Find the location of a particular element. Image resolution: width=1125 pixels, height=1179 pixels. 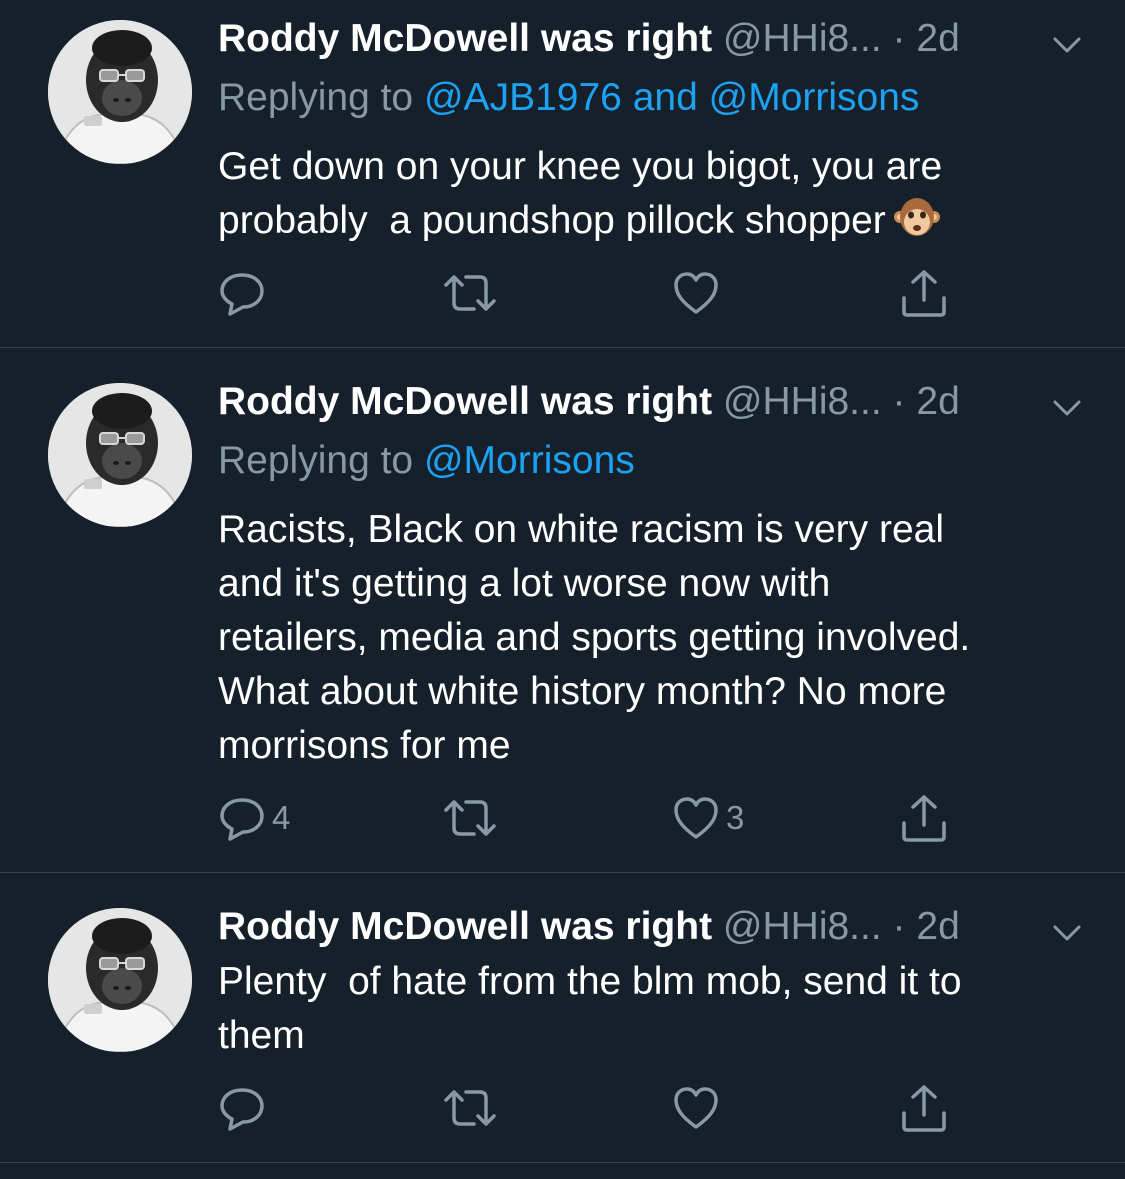

replying-to: Replying to @AJB1976 and @Morrisons is located at coordinates (568, 98).